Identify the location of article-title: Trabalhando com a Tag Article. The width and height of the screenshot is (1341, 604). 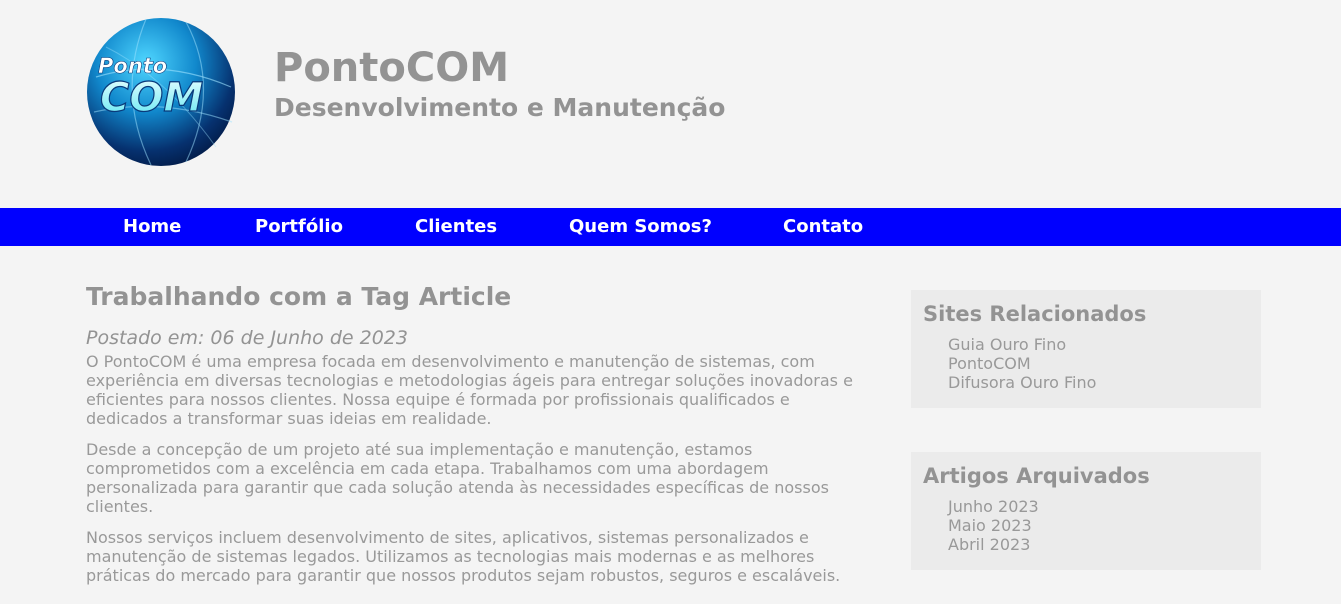
(299, 296).